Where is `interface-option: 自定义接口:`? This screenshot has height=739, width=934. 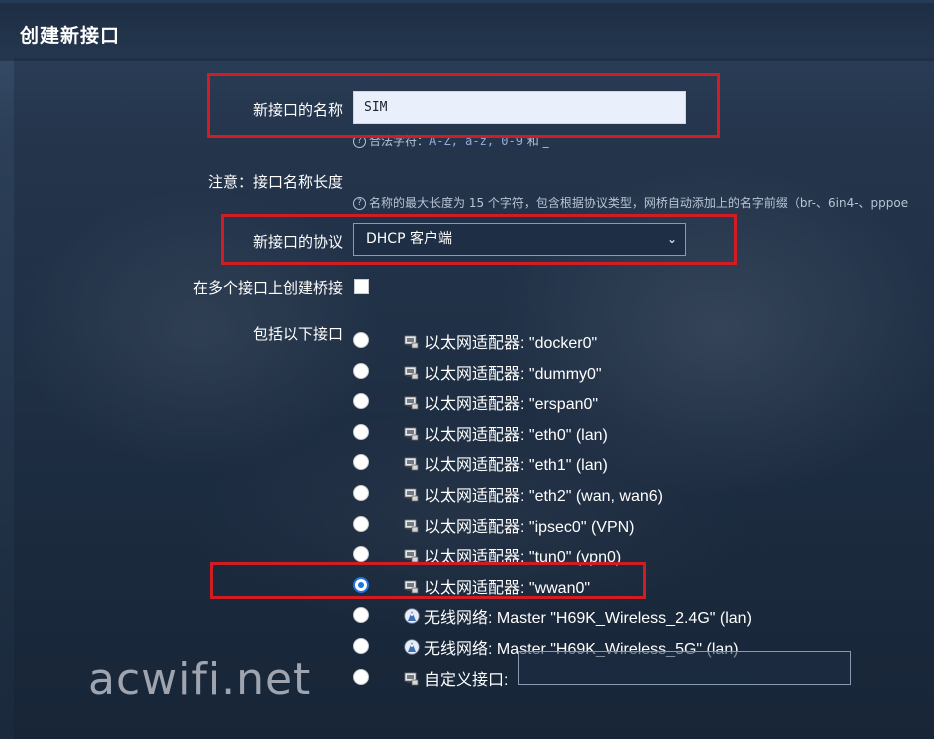
interface-option: 自定义接口: is located at coordinates (456, 678).